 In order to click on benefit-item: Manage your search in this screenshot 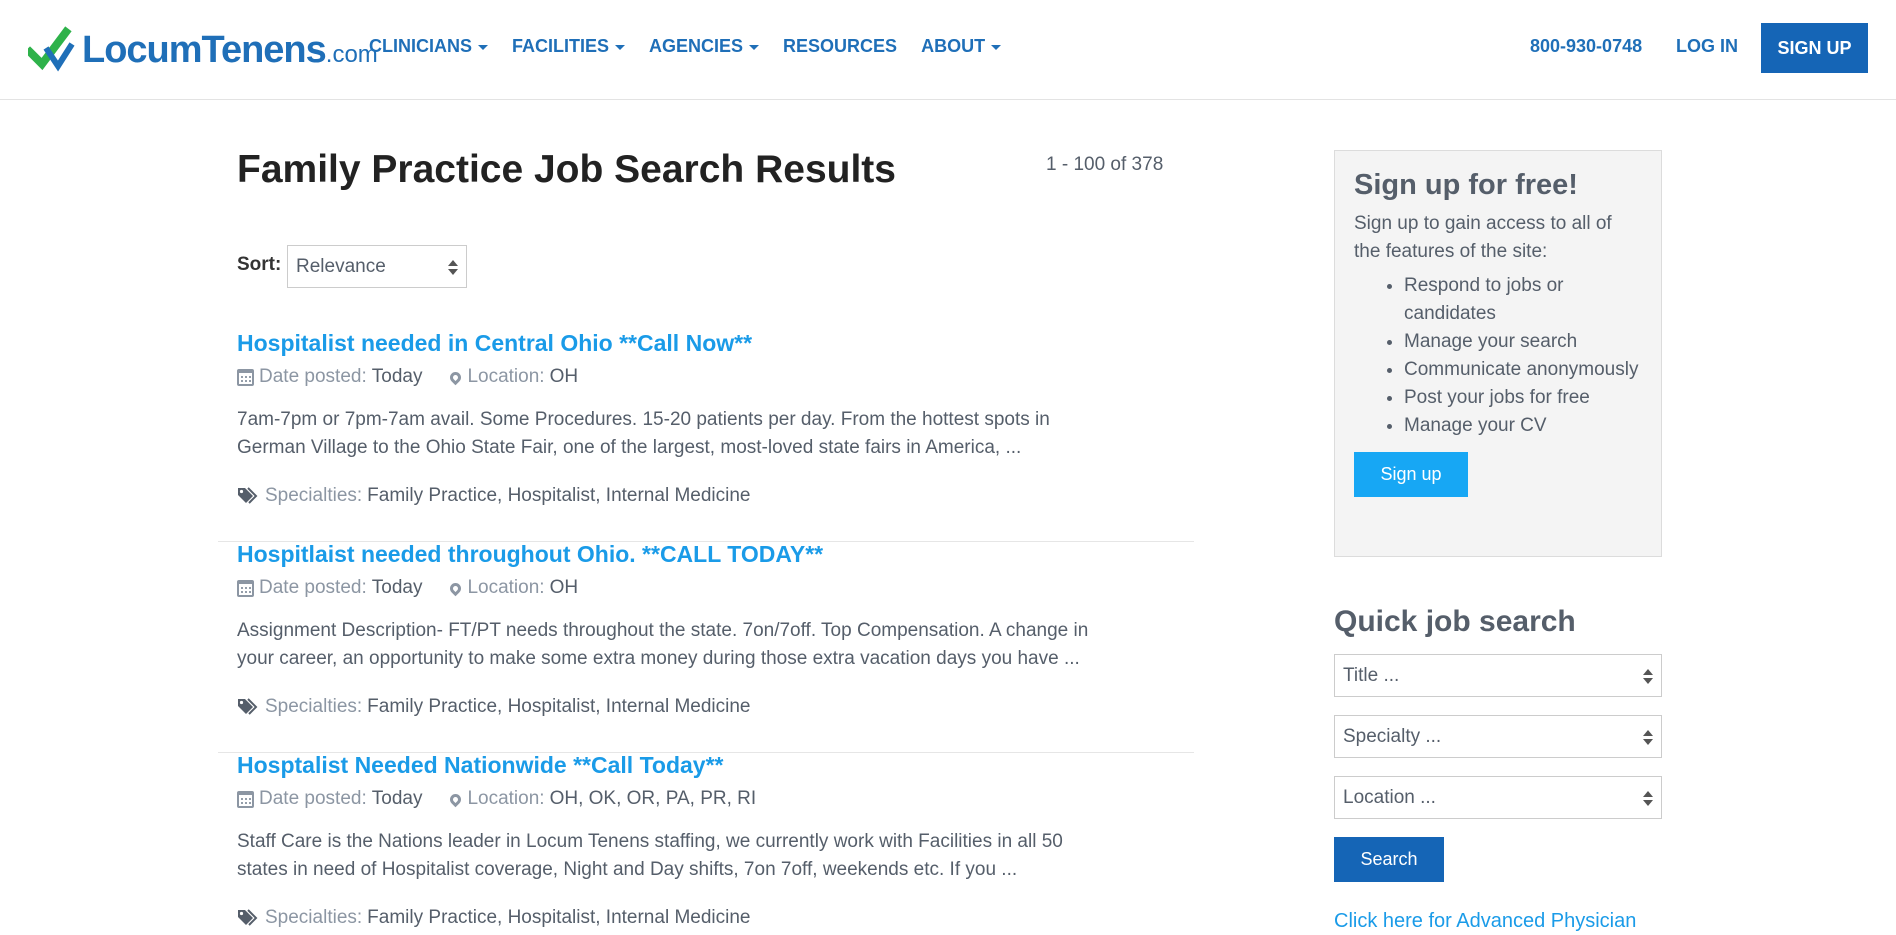, I will do `click(1523, 342)`.